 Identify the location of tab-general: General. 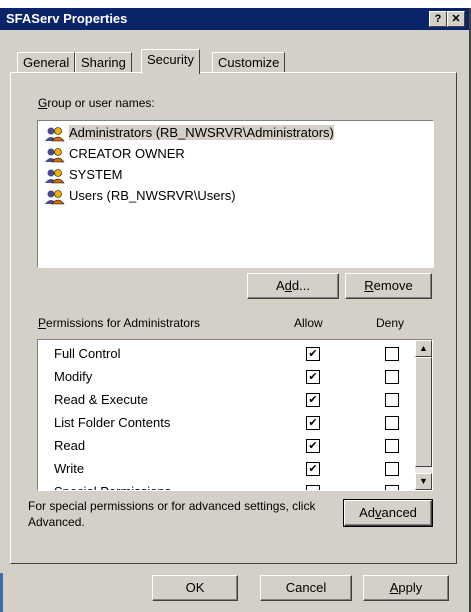
(46, 62).